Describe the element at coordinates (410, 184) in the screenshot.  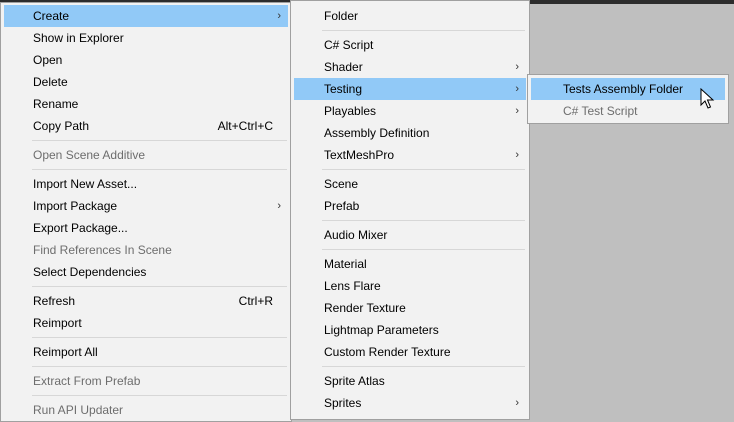
I see `menu-item-scene: Scene` at that location.